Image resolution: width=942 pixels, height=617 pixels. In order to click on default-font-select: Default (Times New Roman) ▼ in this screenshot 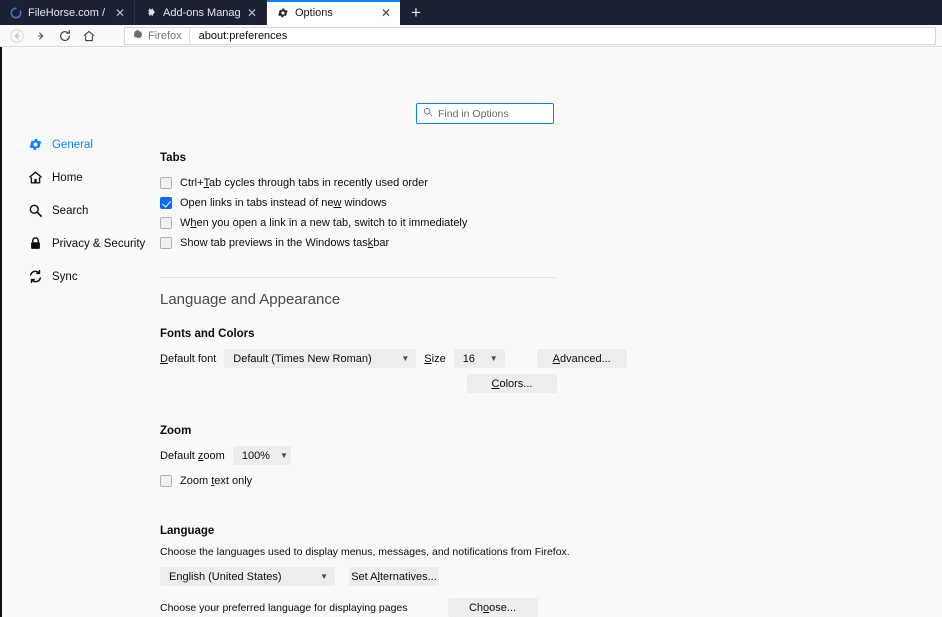, I will do `click(320, 358)`.